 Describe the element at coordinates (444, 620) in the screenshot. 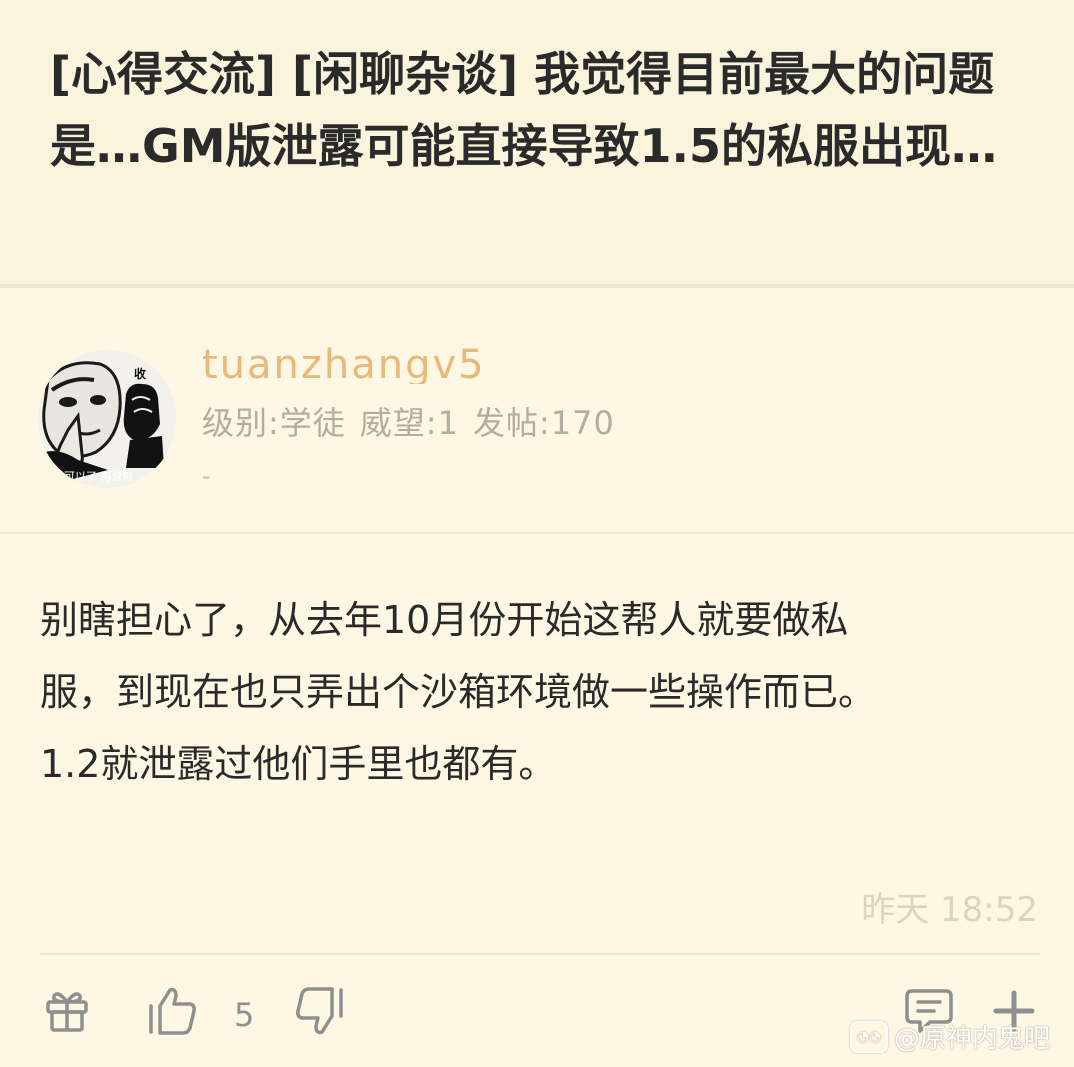

I see `content-line: 别瞎担心了，从去年10月份开始这帮人就要做私` at that location.